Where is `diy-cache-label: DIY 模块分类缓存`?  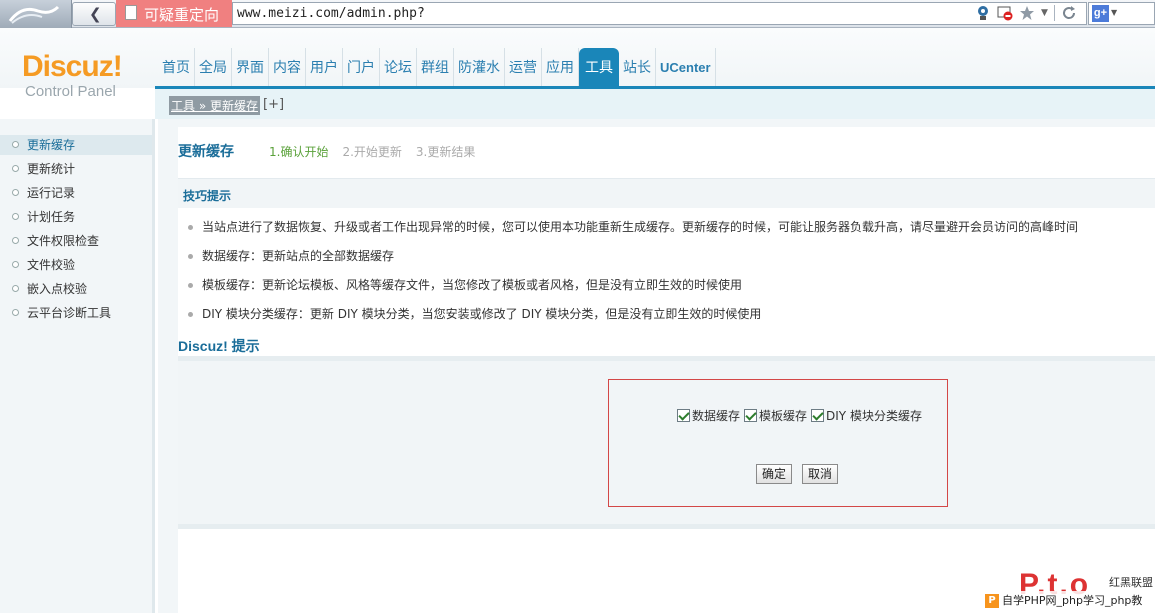
diy-cache-label: DIY 模块分类缓存 is located at coordinates (874, 416).